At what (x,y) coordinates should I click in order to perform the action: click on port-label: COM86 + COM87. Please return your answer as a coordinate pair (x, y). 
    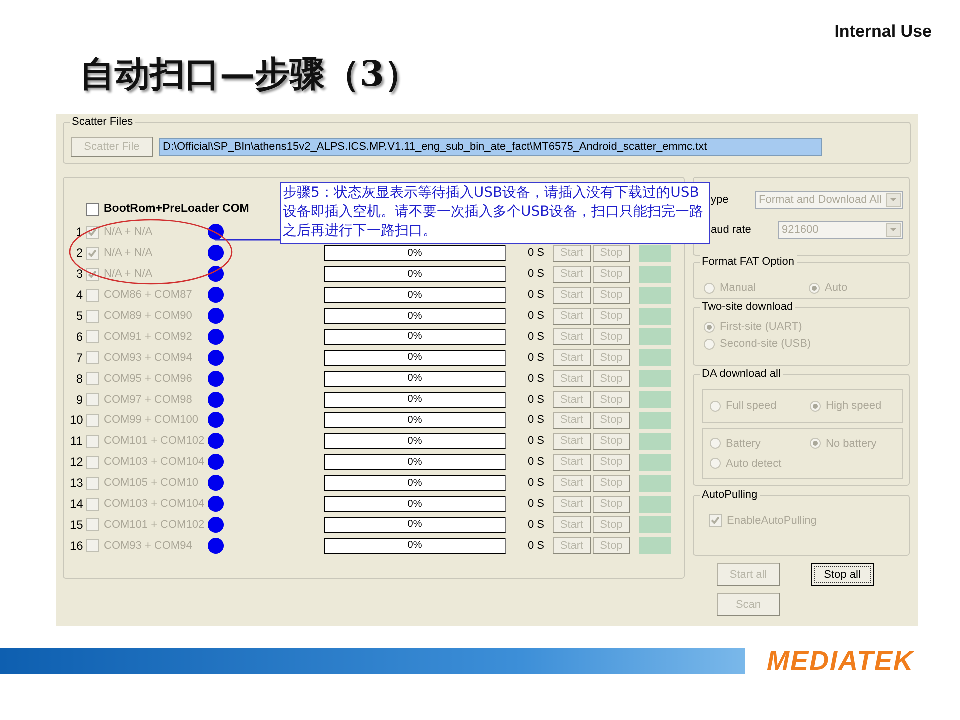
    Looking at the image, I should click on (149, 295).